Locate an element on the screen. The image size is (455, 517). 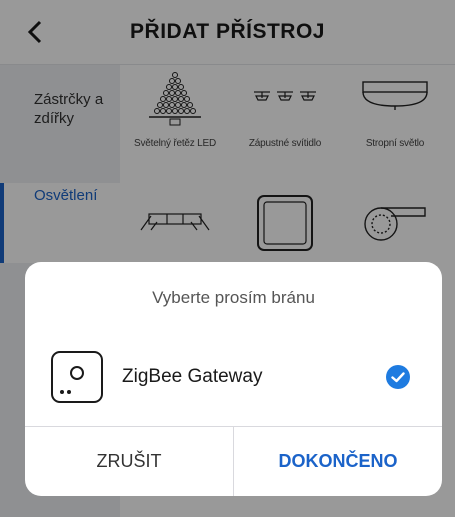
done-button: DOKONČENO is located at coordinates (338, 461).